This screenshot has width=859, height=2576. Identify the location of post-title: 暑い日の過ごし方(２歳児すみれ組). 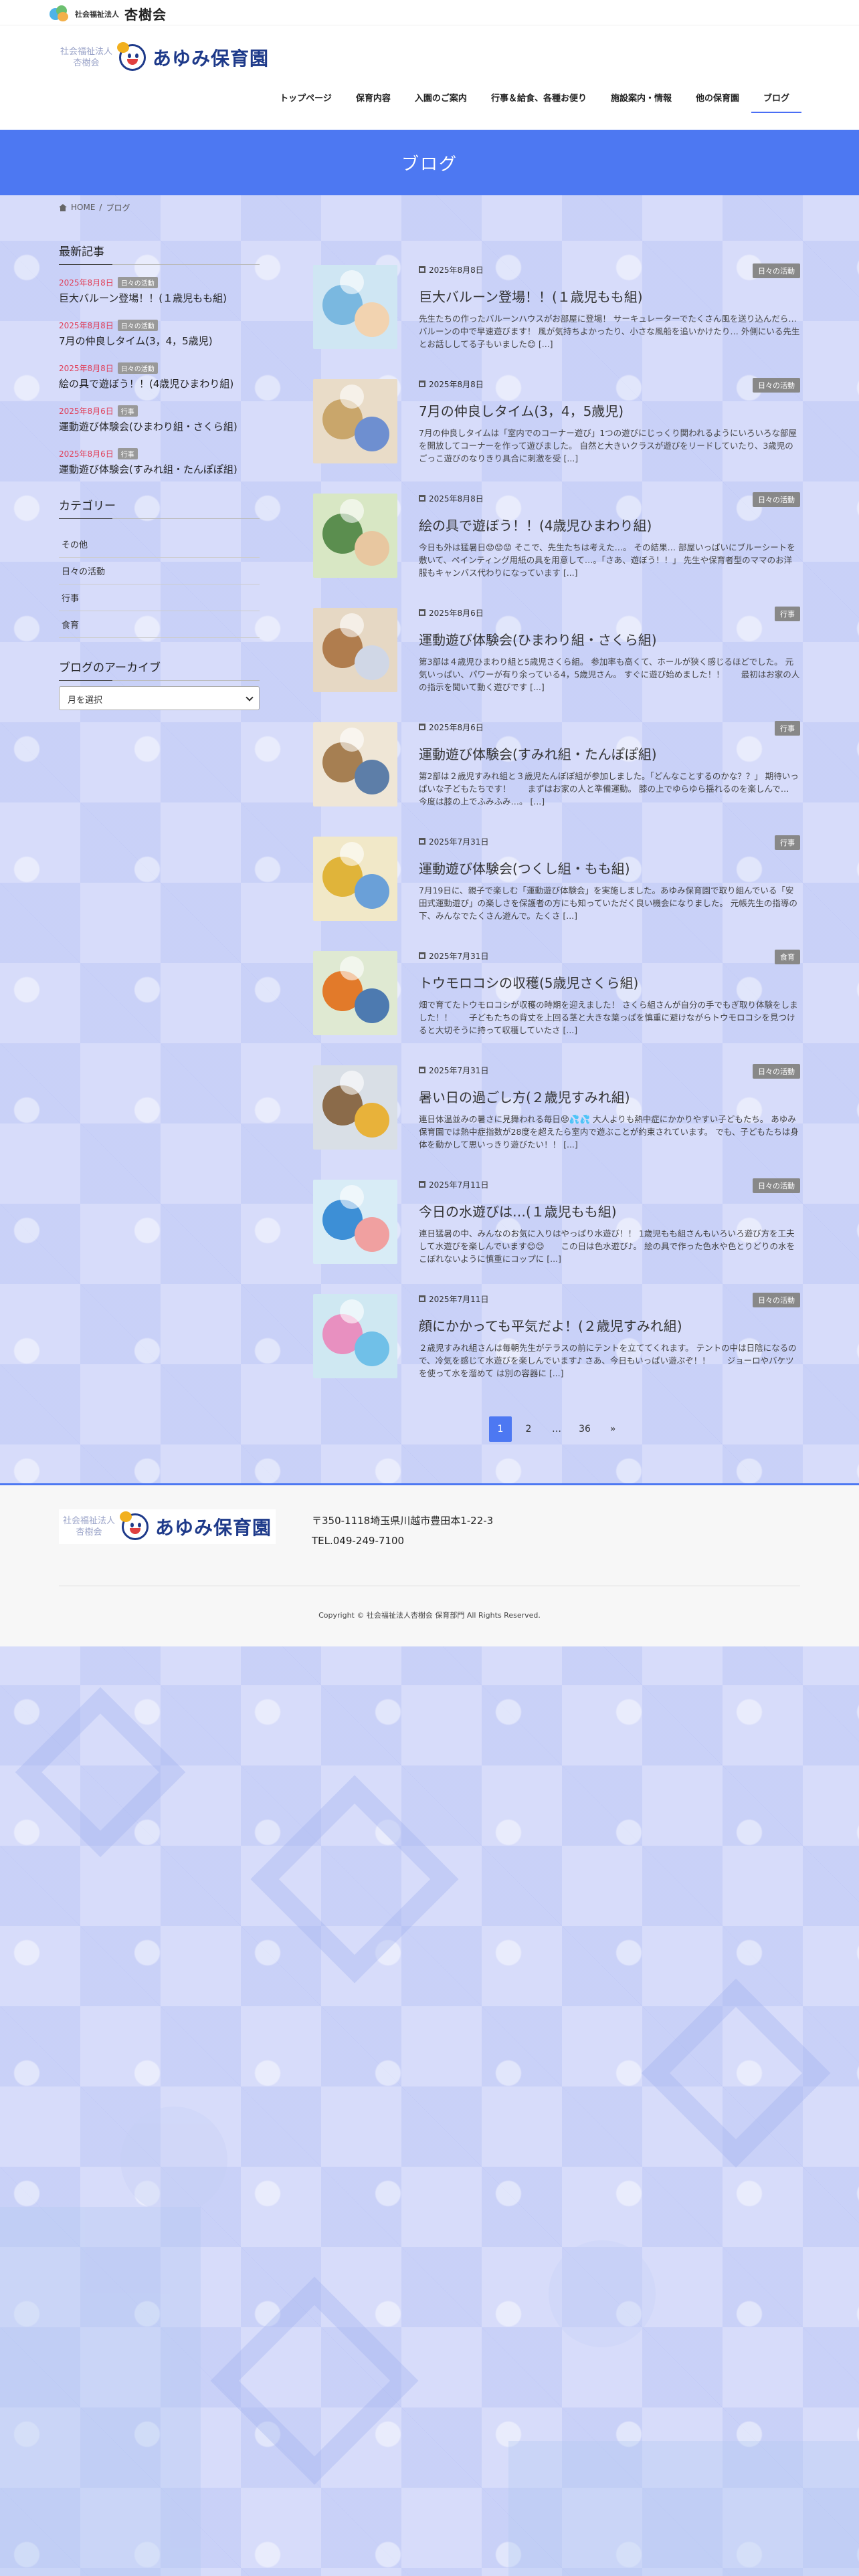
(609, 1096).